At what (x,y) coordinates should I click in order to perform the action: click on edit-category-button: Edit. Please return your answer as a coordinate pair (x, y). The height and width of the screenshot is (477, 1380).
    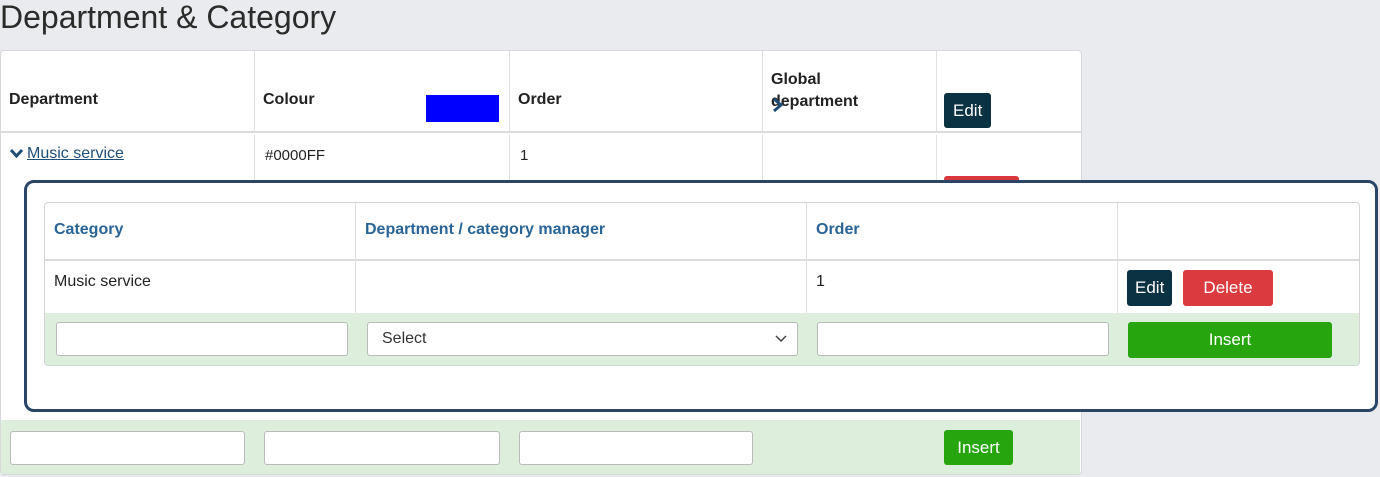
    Looking at the image, I should click on (1150, 288).